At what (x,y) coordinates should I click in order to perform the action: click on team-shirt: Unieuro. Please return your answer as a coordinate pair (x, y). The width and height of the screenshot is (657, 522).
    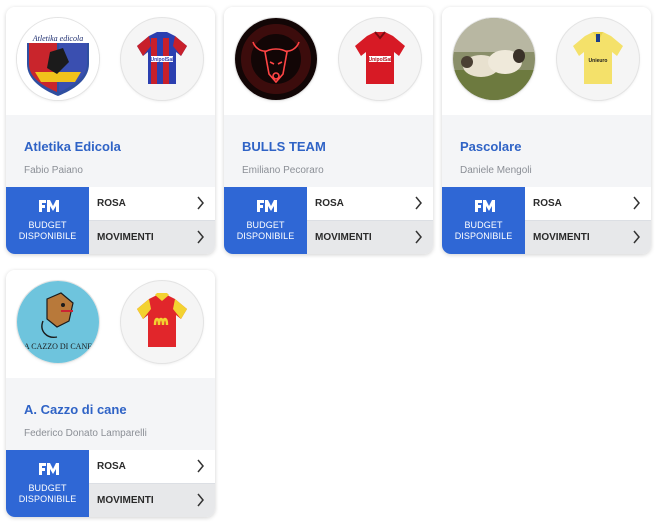
    Looking at the image, I should click on (598, 59).